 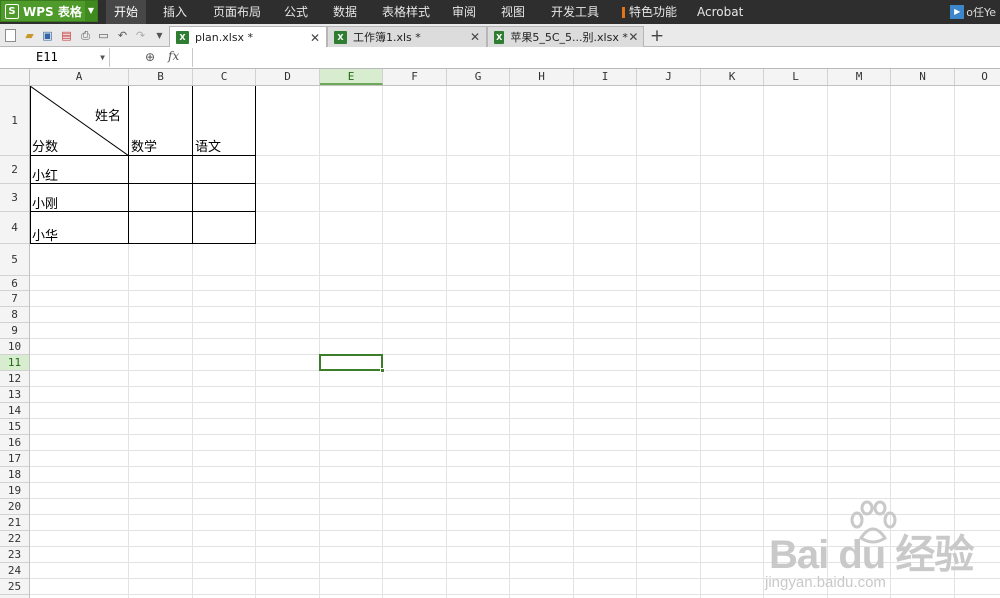 What do you see at coordinates (14, 587) in the screenshot?
I see `row-header-25: 25` at bounding box center [14, 587].